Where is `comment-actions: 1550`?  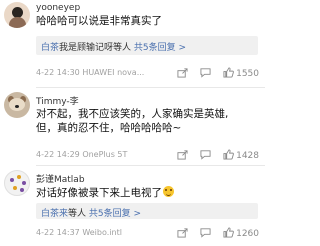
comment-actions: 1550 is located at coordinates (213, 74).